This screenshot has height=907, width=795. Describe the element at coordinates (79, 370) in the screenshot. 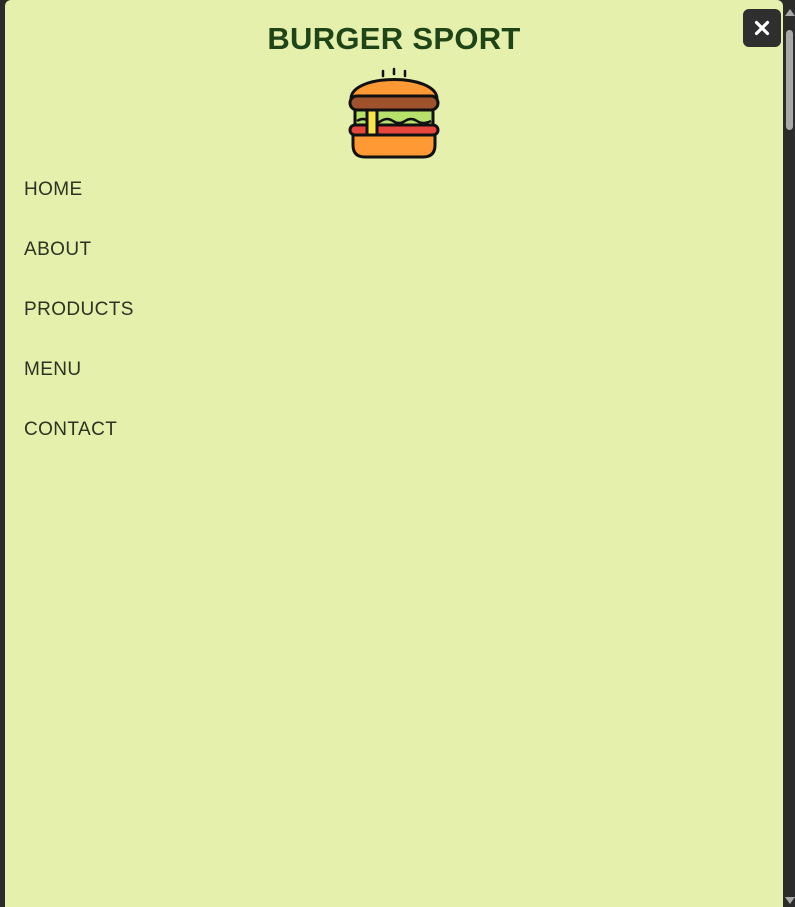

I see `nav-item-menu: MENU` at that location.